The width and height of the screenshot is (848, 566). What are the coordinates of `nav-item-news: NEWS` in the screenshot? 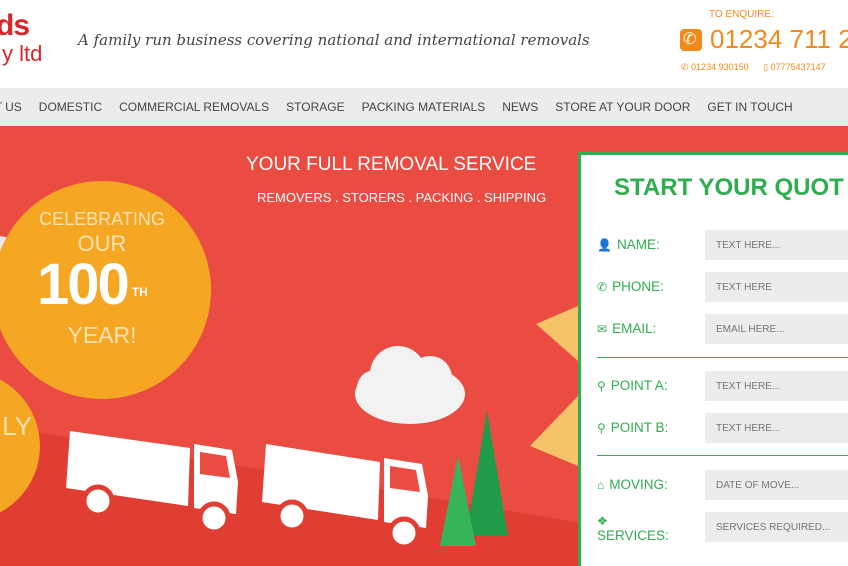 It's located at (520, 107).